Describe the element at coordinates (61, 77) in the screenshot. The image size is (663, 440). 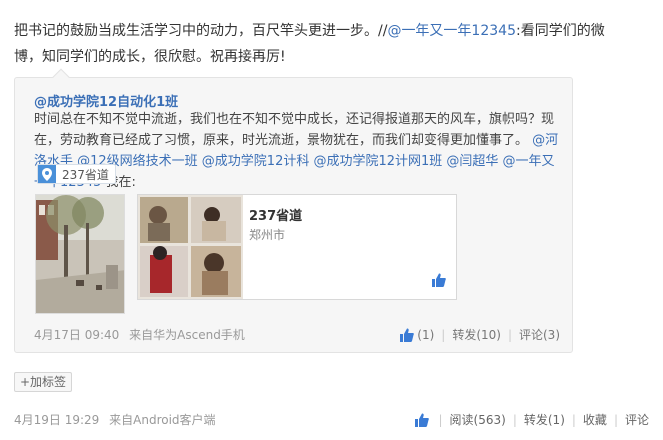
I see `quote-arrow` at that location.